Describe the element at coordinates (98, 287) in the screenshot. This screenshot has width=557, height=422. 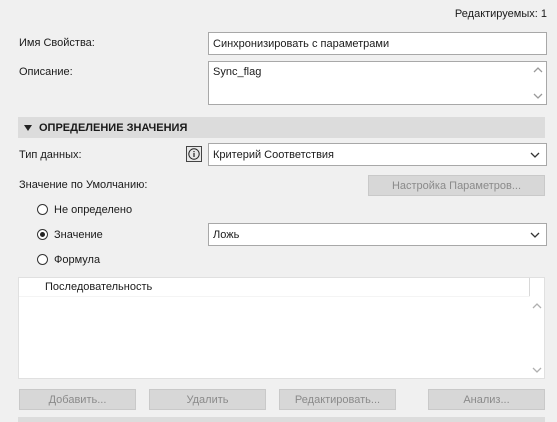
I see `sequence-column-header: Последовательность` at that location.